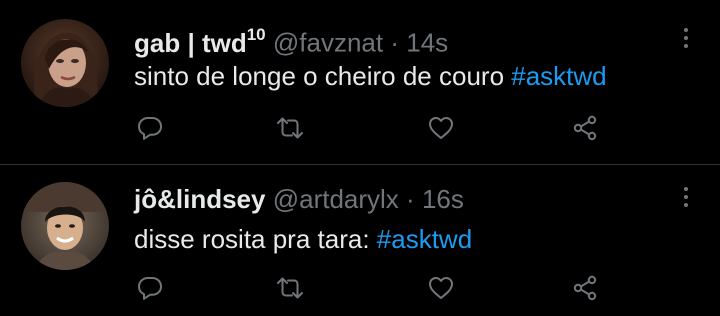  What do you see at coordinates (199, 199) in the screenshot?
I see `display-name: jô&lindsey` at bounding box center [199, 199].